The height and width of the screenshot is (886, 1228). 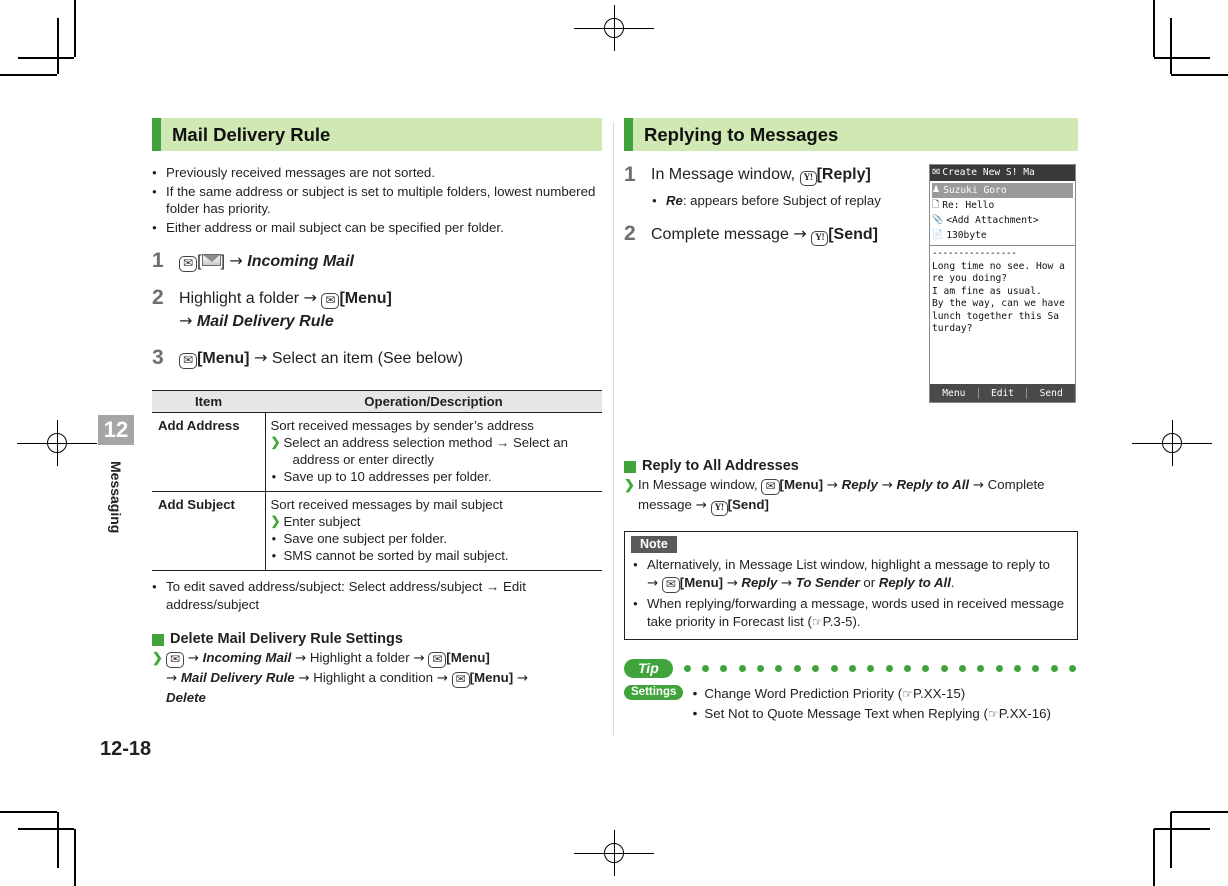 What do you see at coordinates (28, 75) in the screenshot?
I see `crop-mark-tl2-h` at bounding box center [28, 75].